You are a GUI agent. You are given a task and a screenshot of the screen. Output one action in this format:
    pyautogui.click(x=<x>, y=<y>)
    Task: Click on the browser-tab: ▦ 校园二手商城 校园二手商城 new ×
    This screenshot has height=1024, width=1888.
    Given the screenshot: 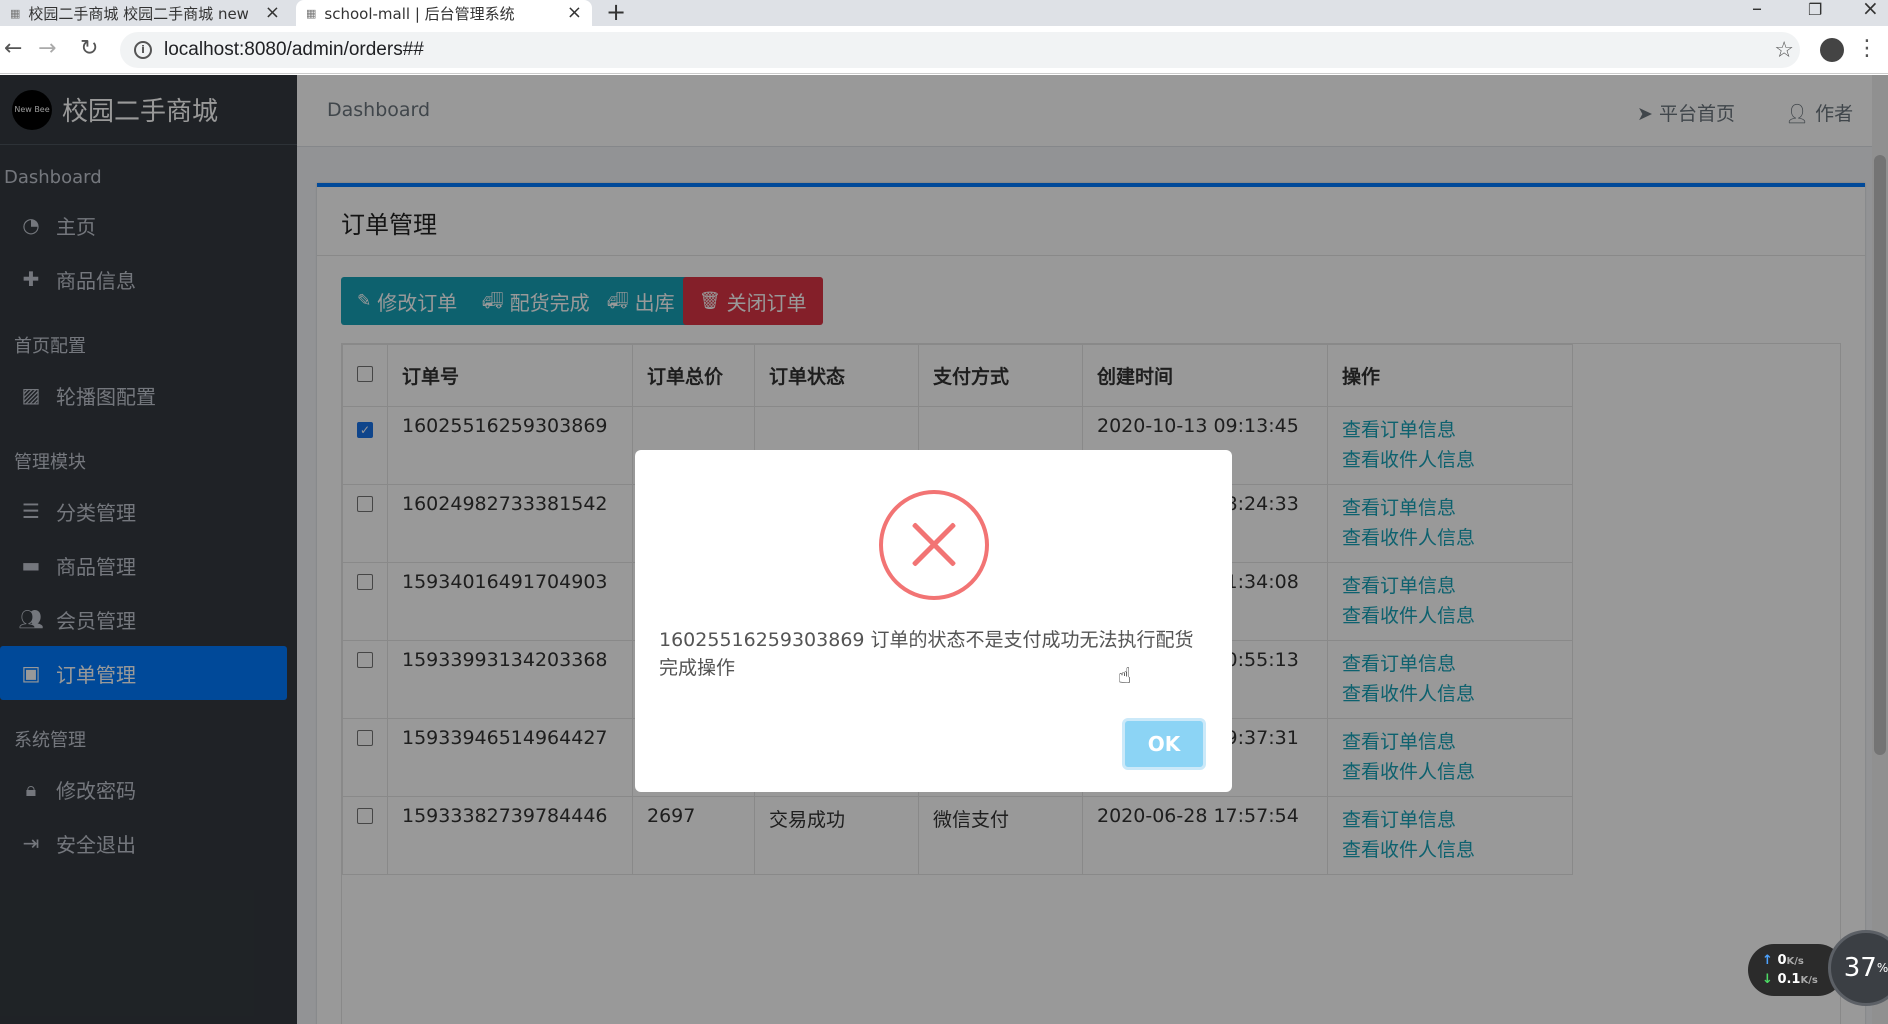 What is the action you would take?
    pyautogui.click(x=145, y=13)
    